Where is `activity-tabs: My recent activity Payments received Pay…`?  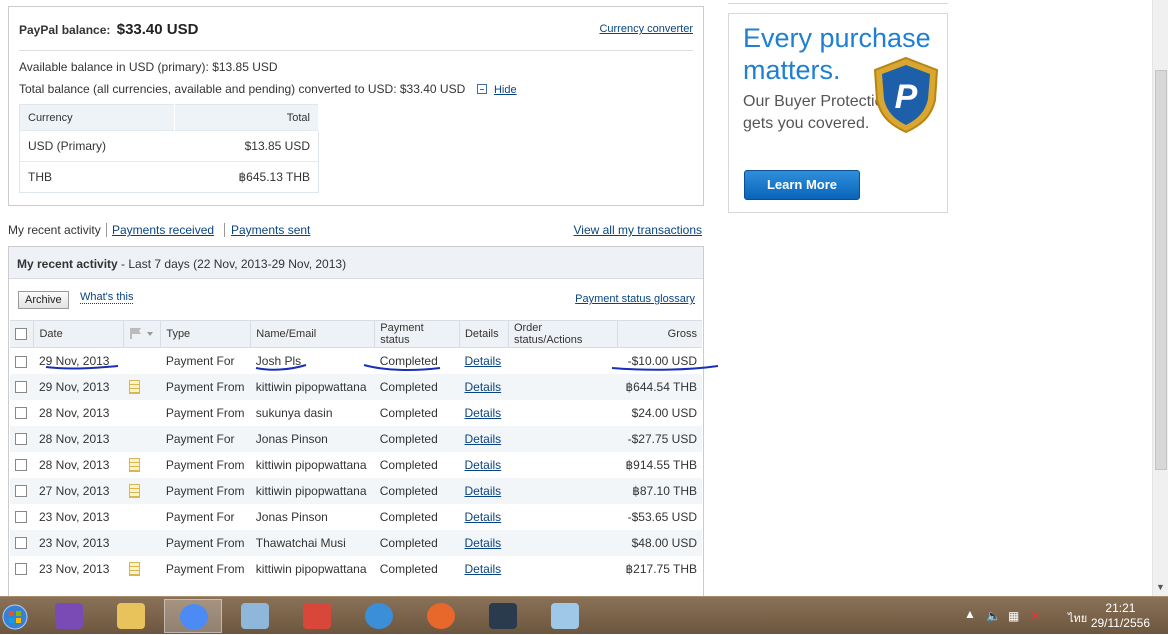
activity-tabs: My recent activity Payments received Pay… is located at coordinates (356, 231).